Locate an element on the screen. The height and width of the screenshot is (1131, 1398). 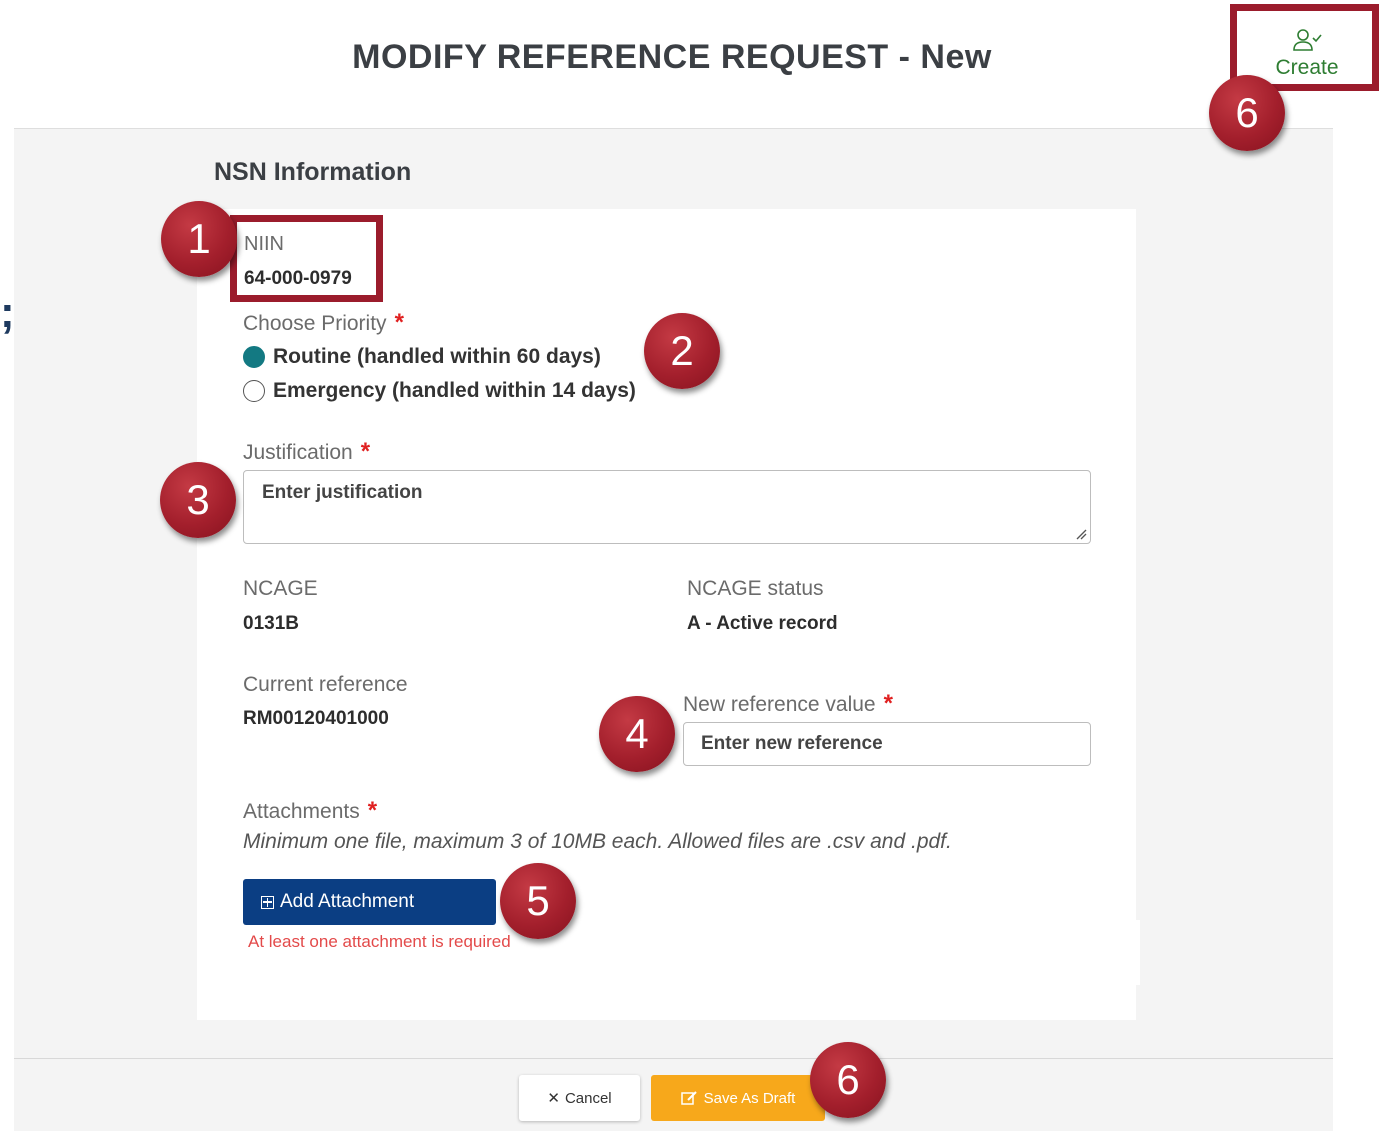
current-reference-value: RM00120401000 is located at coordinates (316, 718).